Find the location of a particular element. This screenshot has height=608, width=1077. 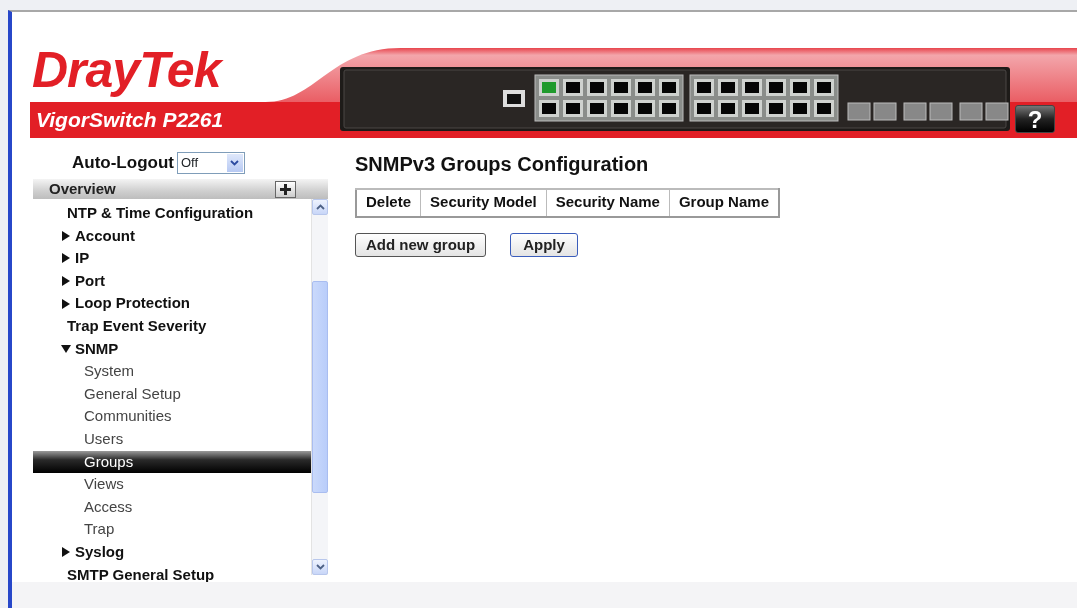

add-group-button: Add new group is located at coordinates (421, 244).